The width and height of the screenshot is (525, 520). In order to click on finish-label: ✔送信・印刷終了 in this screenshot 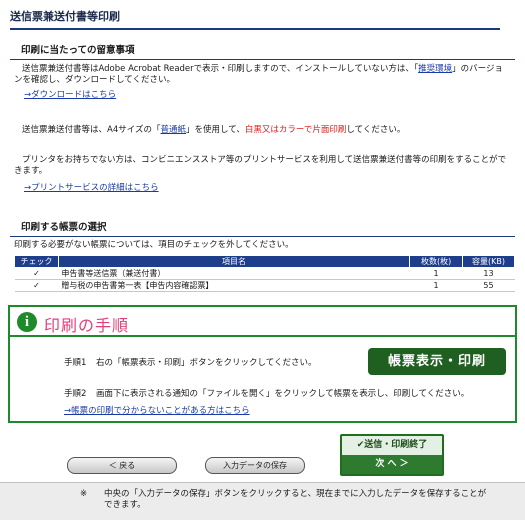, I will do `click(392, 445)`.